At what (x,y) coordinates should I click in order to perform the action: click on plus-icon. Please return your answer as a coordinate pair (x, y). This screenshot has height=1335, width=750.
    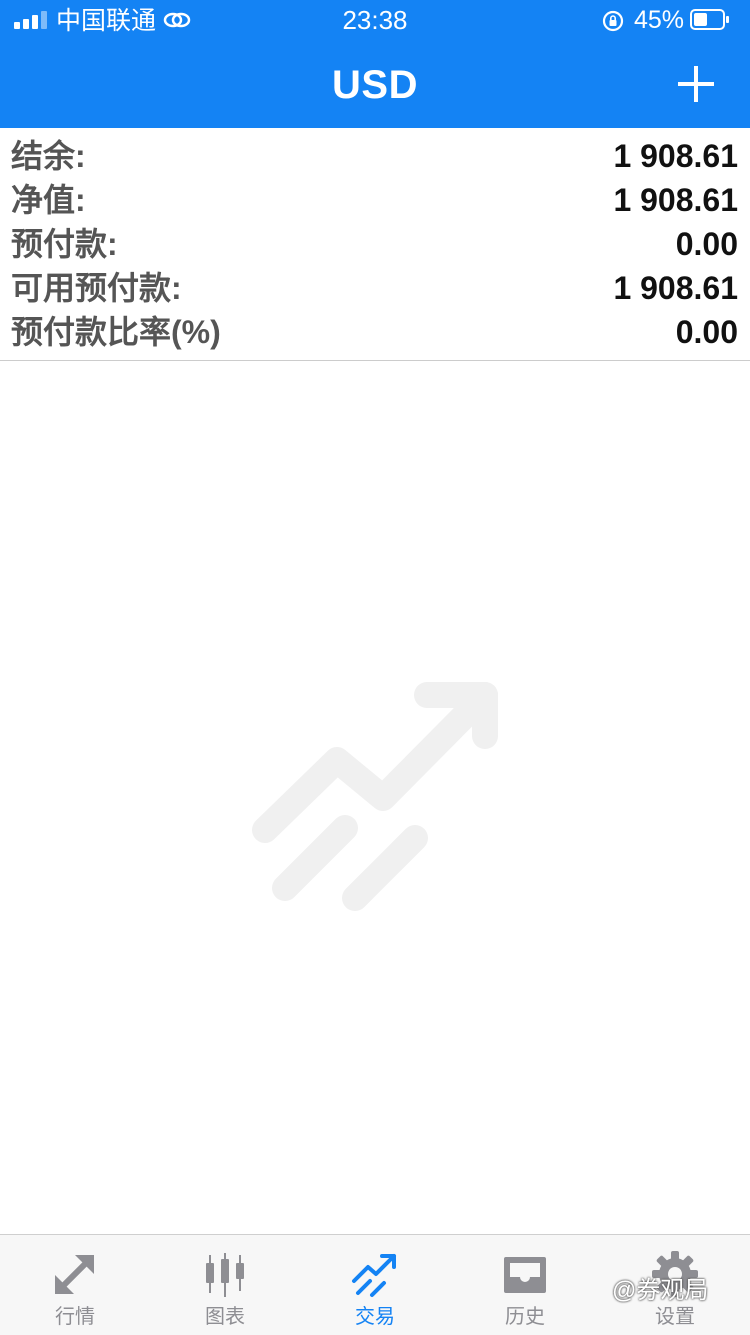
    Looking at the image, I should click on (696, 84).